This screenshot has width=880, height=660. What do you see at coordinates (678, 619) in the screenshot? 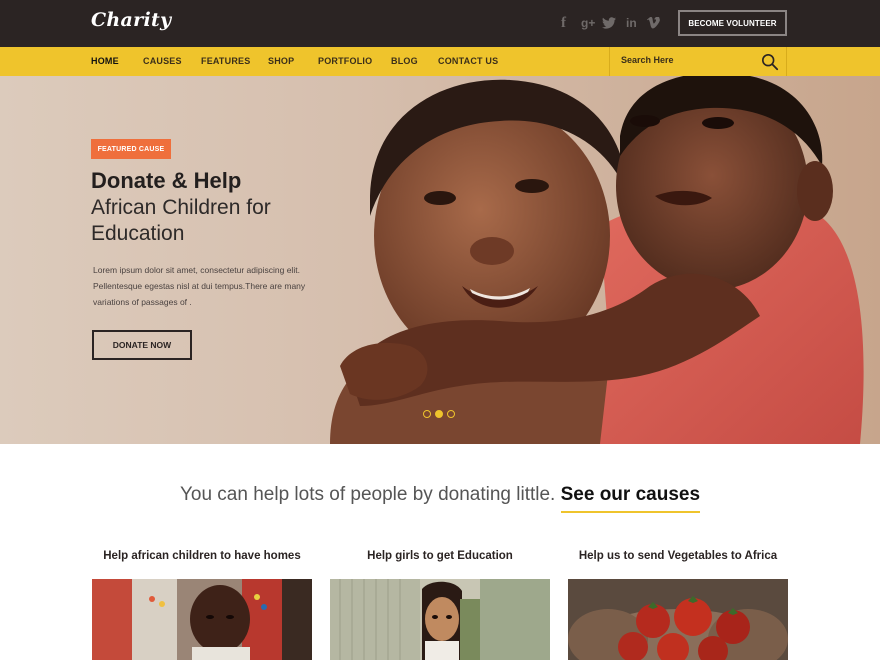
I see `cause-image-vegetables` at bounding box center [678, 619].